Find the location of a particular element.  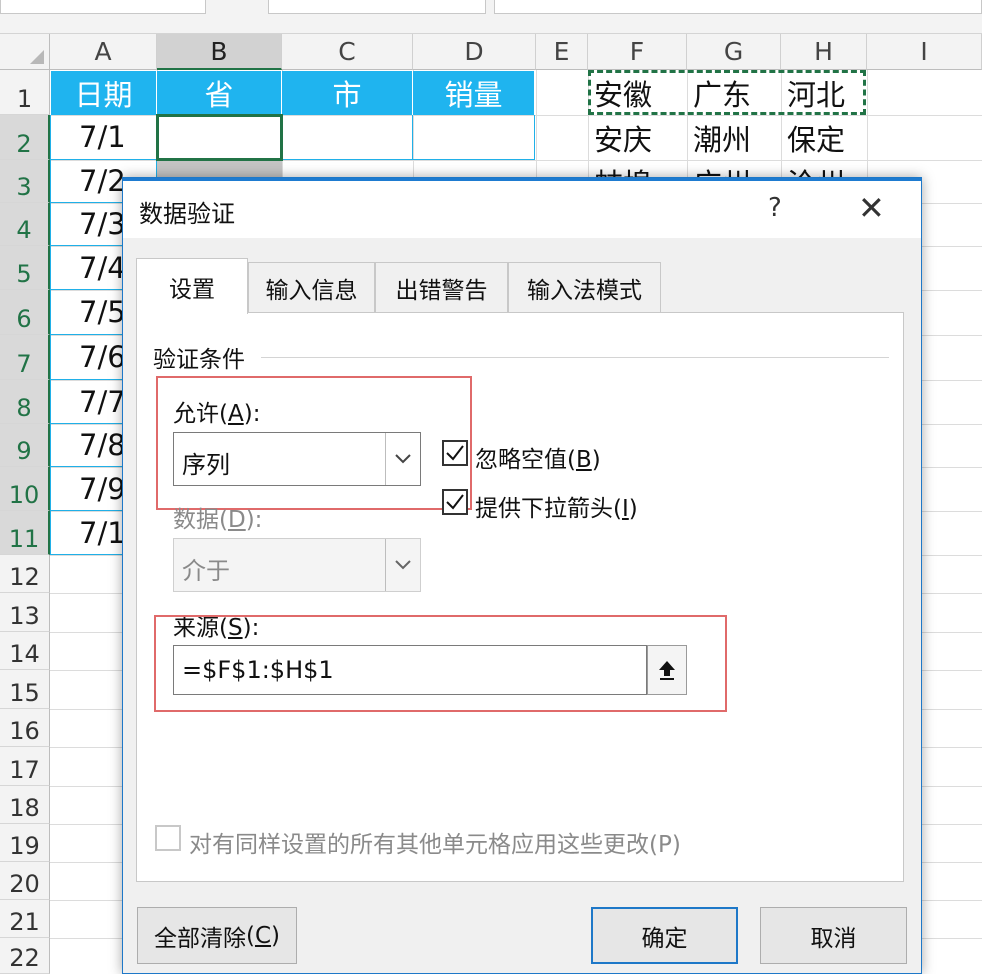

row-header: 22 is located at coordinates (25, 956).